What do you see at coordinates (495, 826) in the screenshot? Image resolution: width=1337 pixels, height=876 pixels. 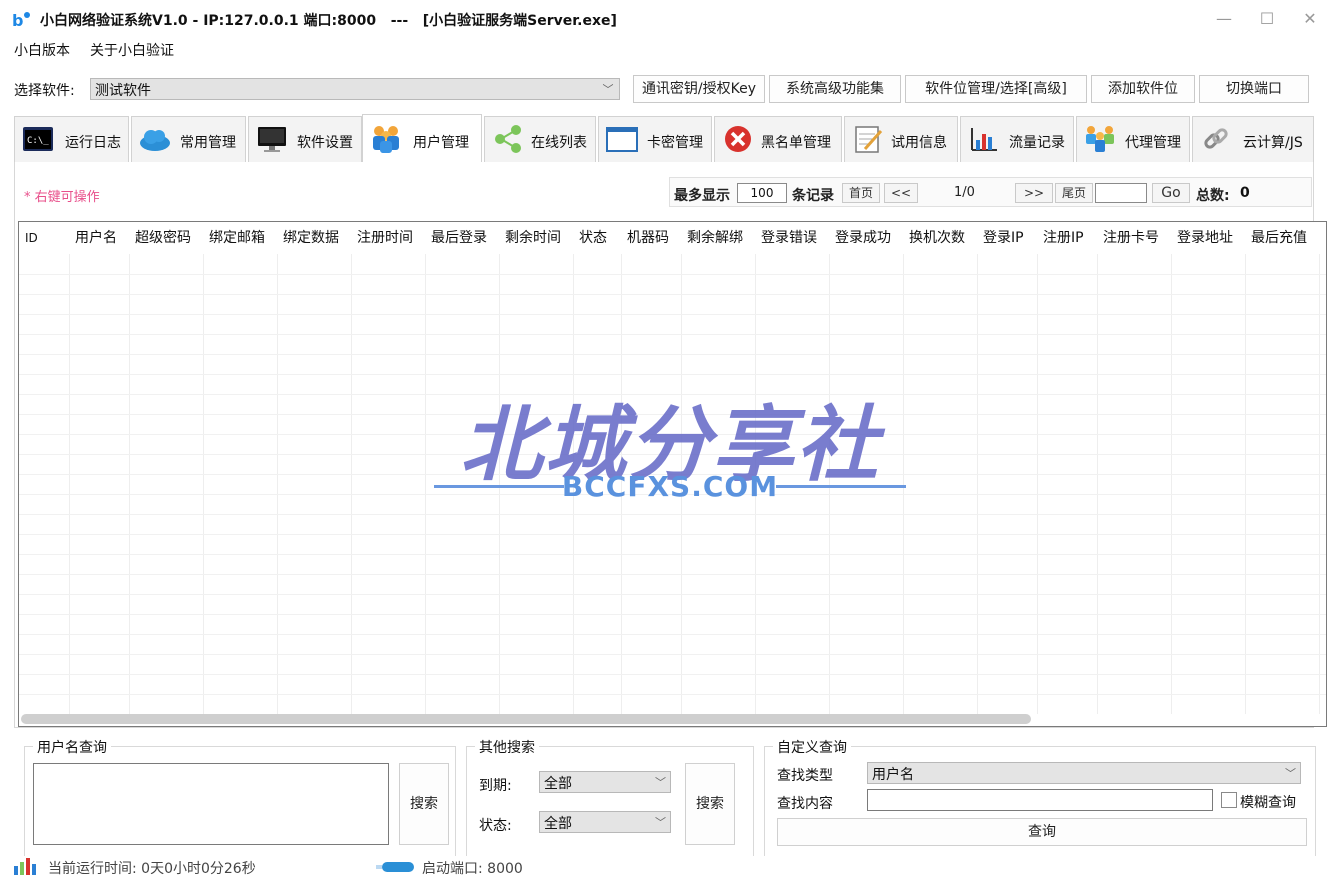 I see `status-label: 状态:` at bounding box center [495, 826].